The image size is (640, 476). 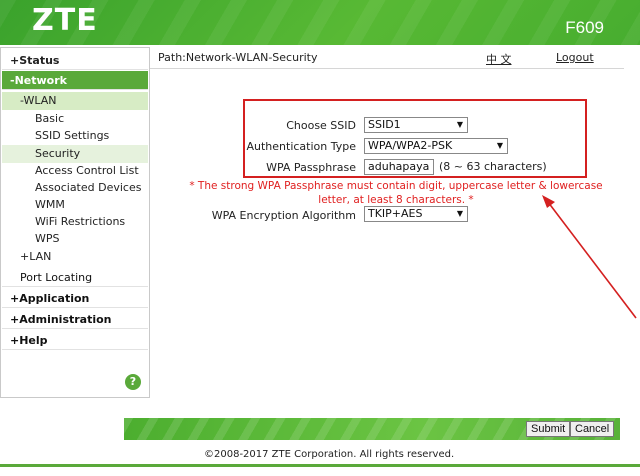 I want to click on auth-type-label: Authentication Type, so click(x=301, y=146).